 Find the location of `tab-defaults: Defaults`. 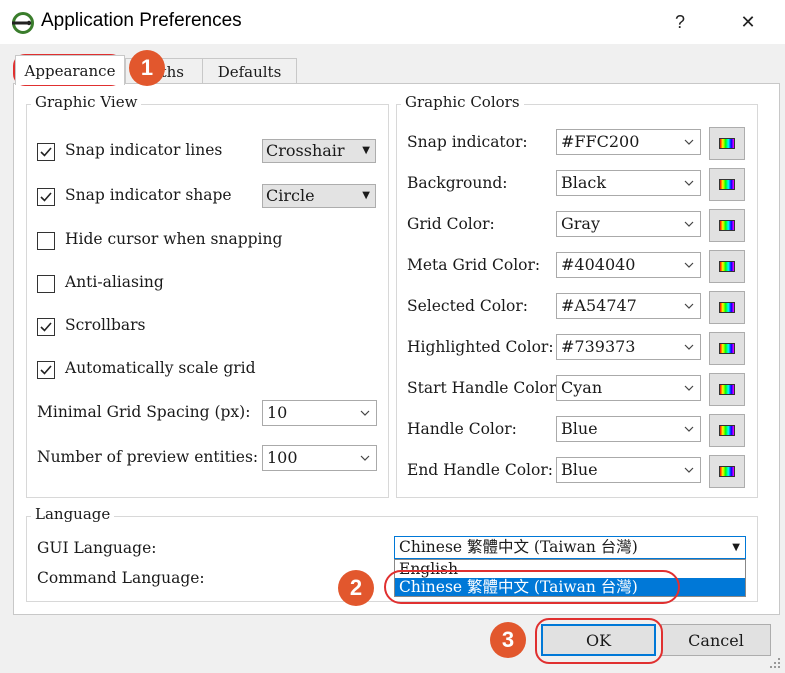

tab-defaults: Defaults is located at coordinates (249, 71).